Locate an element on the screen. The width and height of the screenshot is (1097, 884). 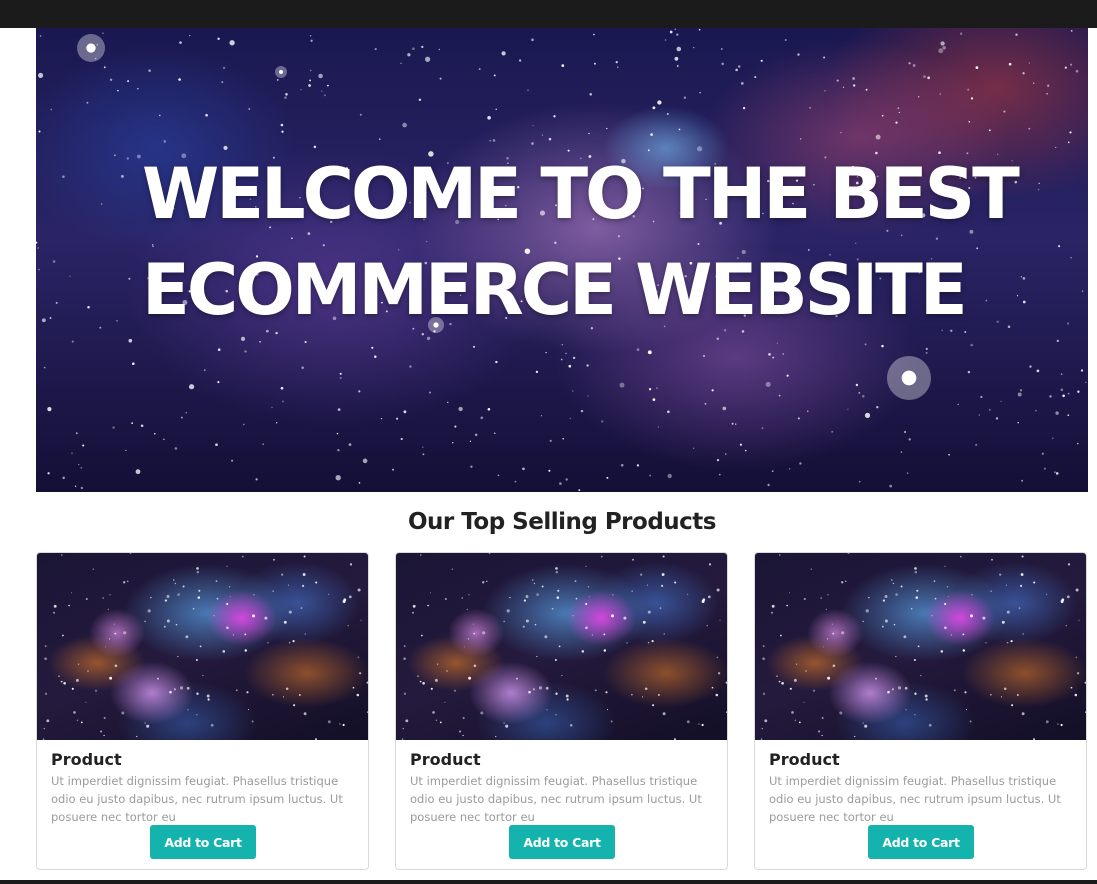
section-title: Our Top Selling Products is located at coordinates (562, 522).